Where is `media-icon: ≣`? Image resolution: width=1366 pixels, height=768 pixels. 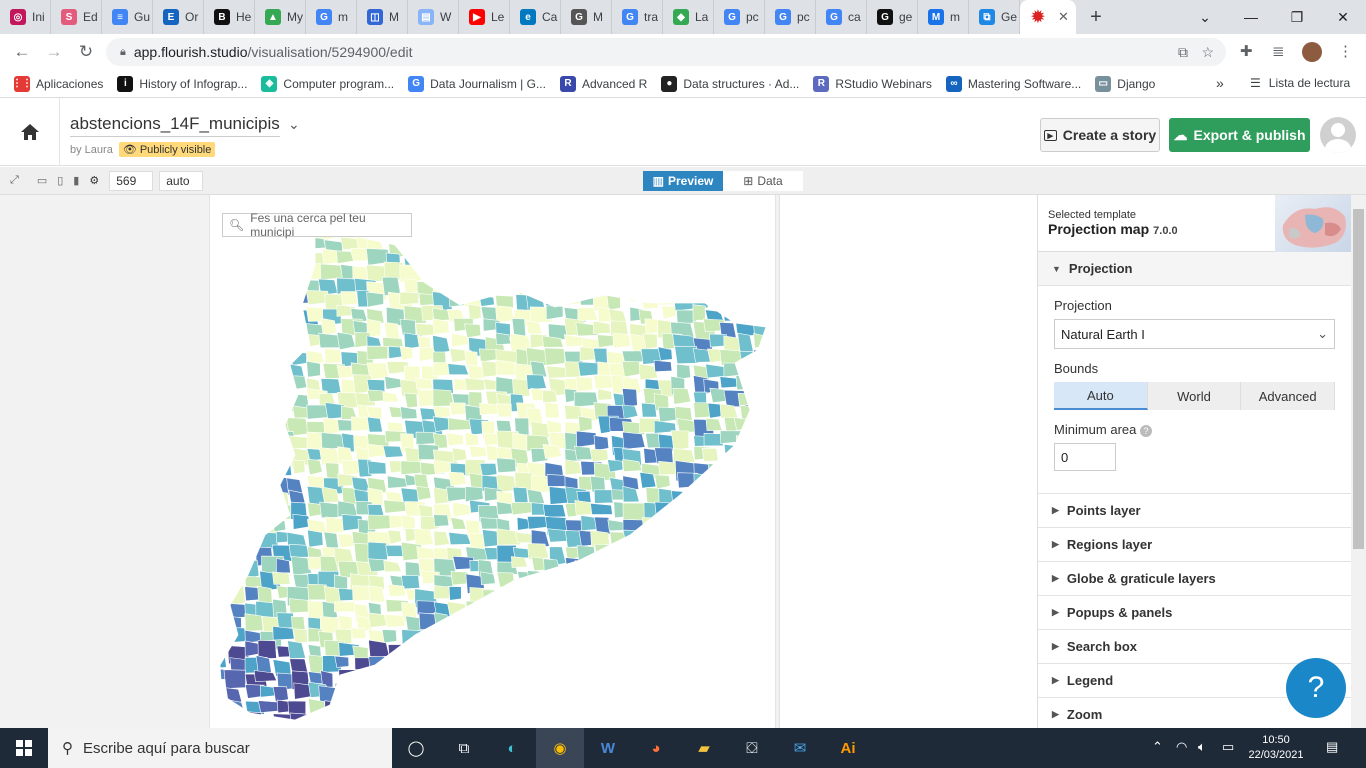 media-icon: ≣ is located at coordinates (1278, 51).